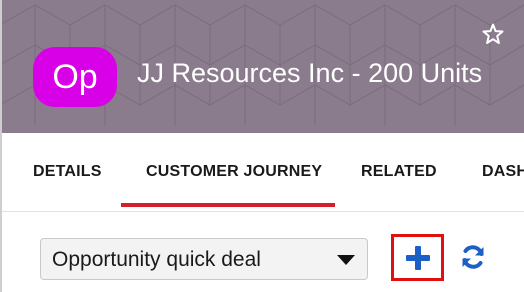  I want to click on page-left-border, so click(1, 146).